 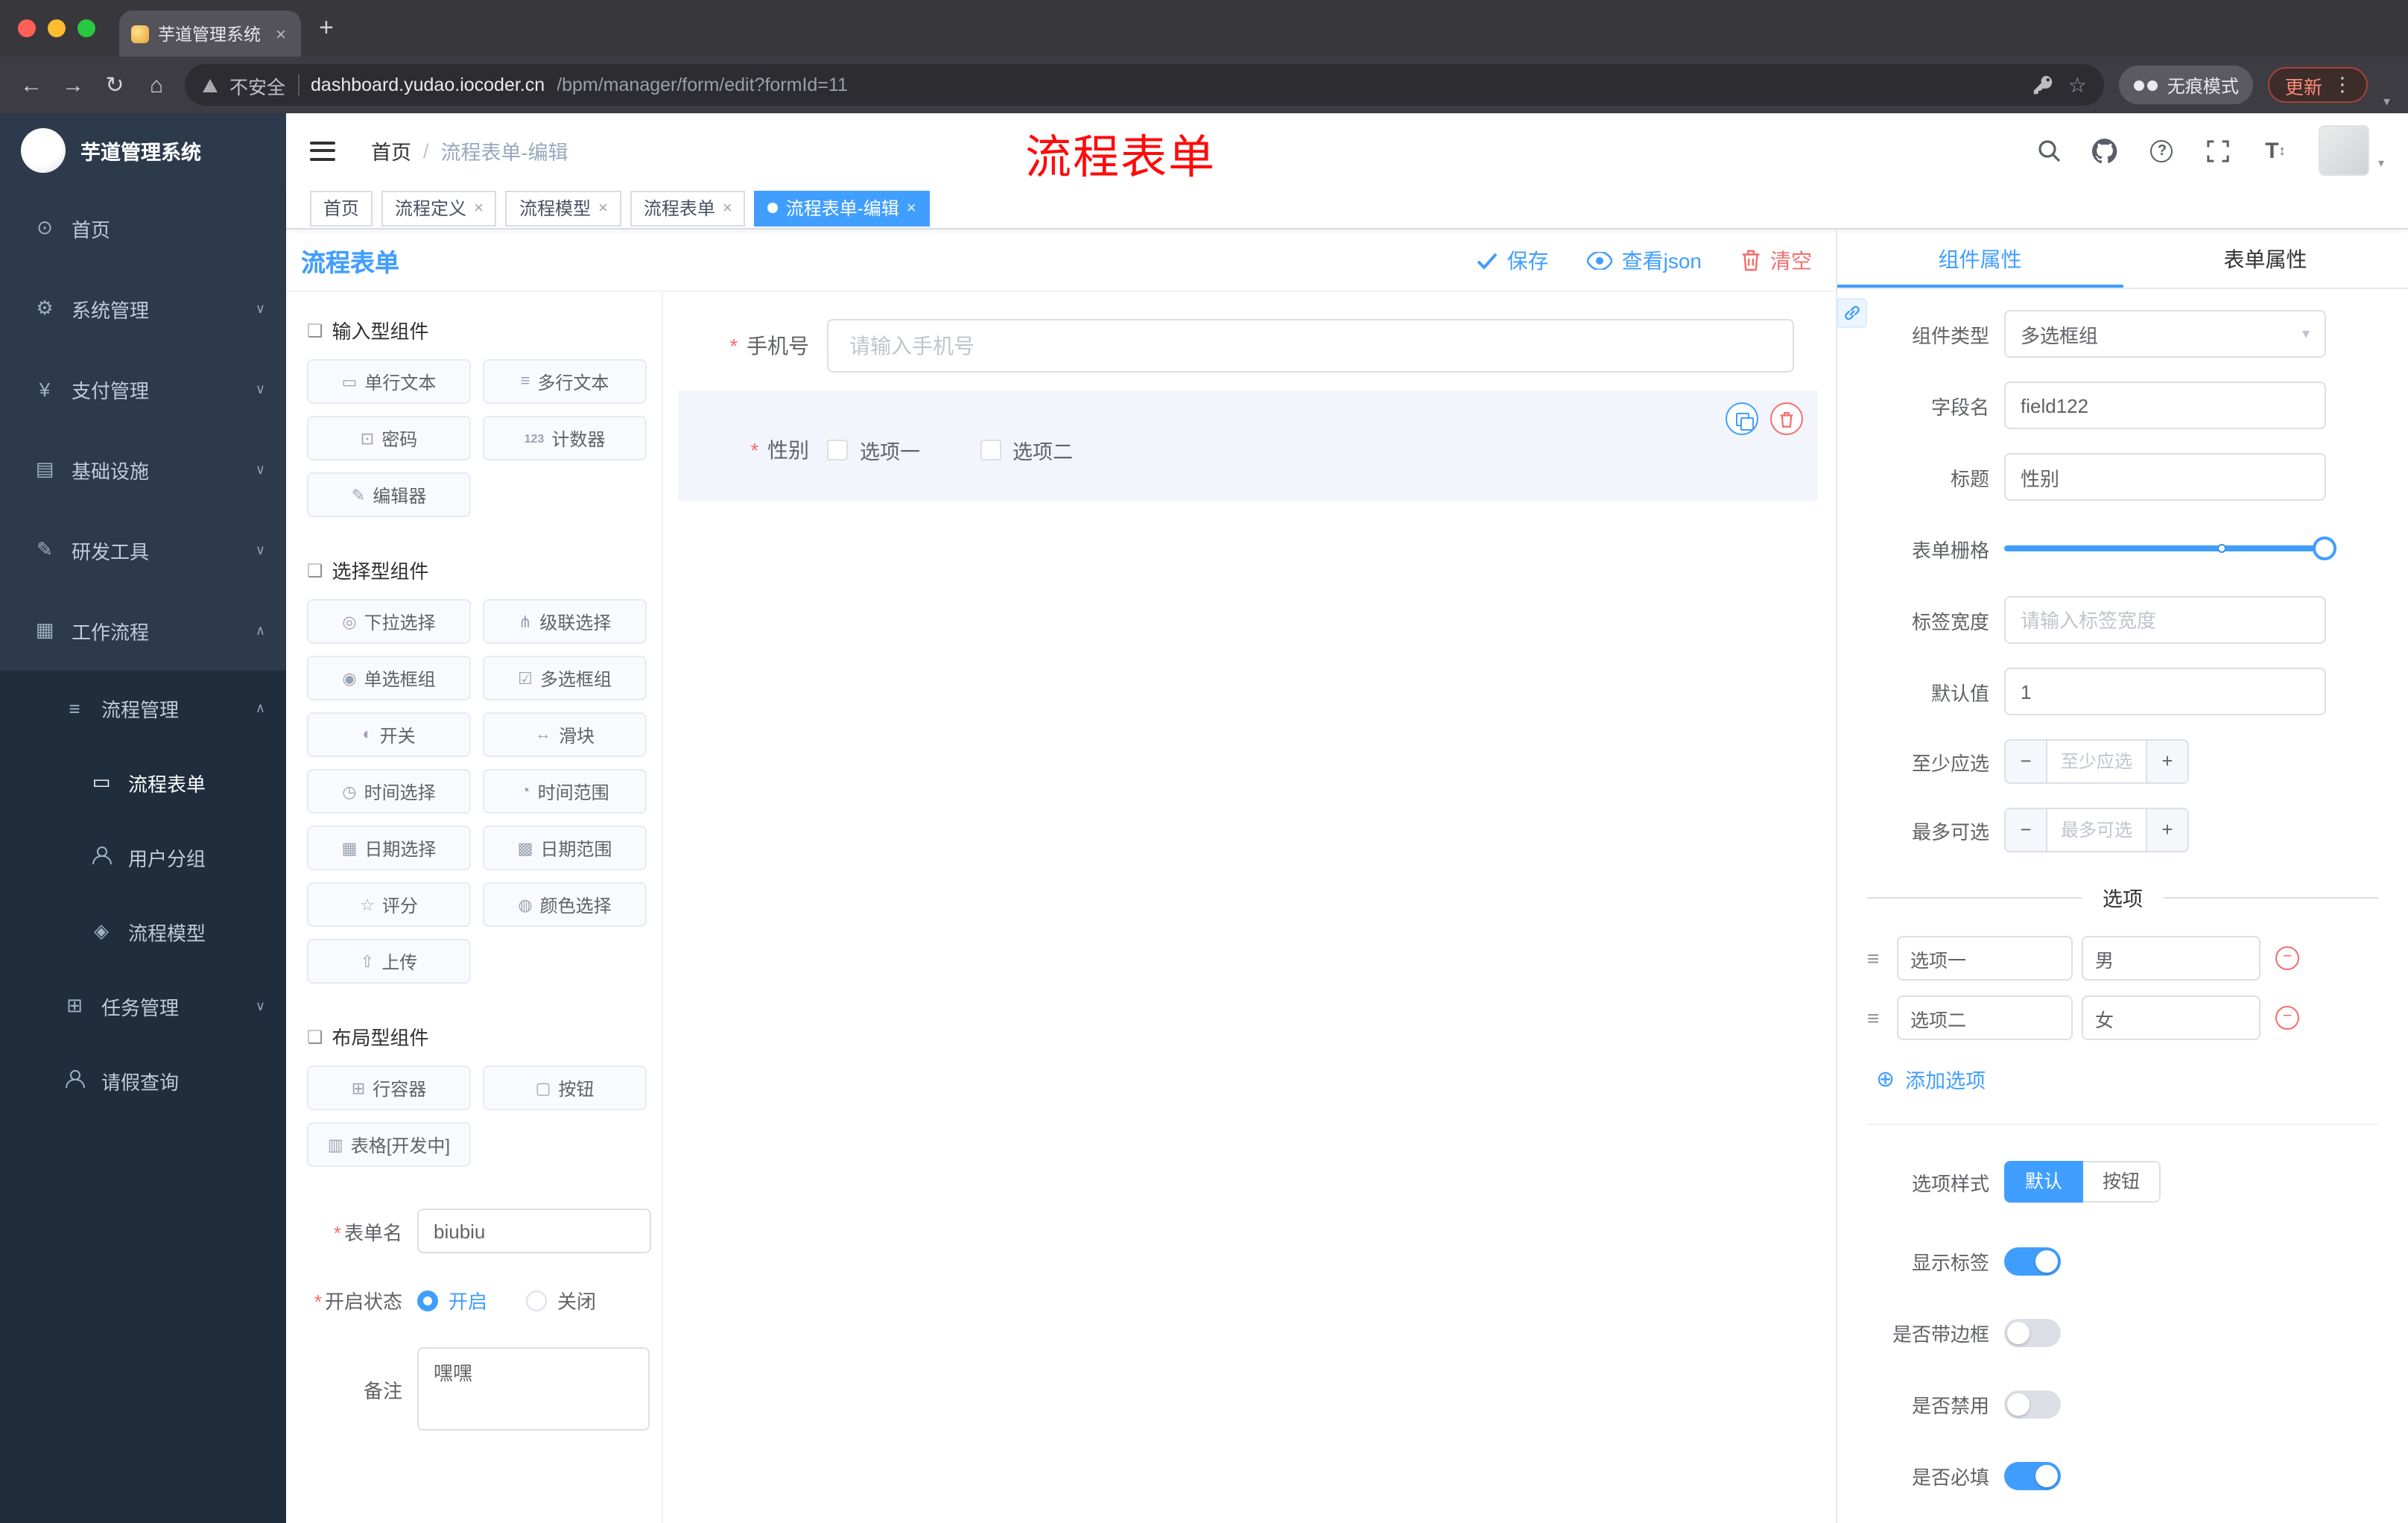 I want to click on field-phone: * 手机号, so click(x=1236, y=346).